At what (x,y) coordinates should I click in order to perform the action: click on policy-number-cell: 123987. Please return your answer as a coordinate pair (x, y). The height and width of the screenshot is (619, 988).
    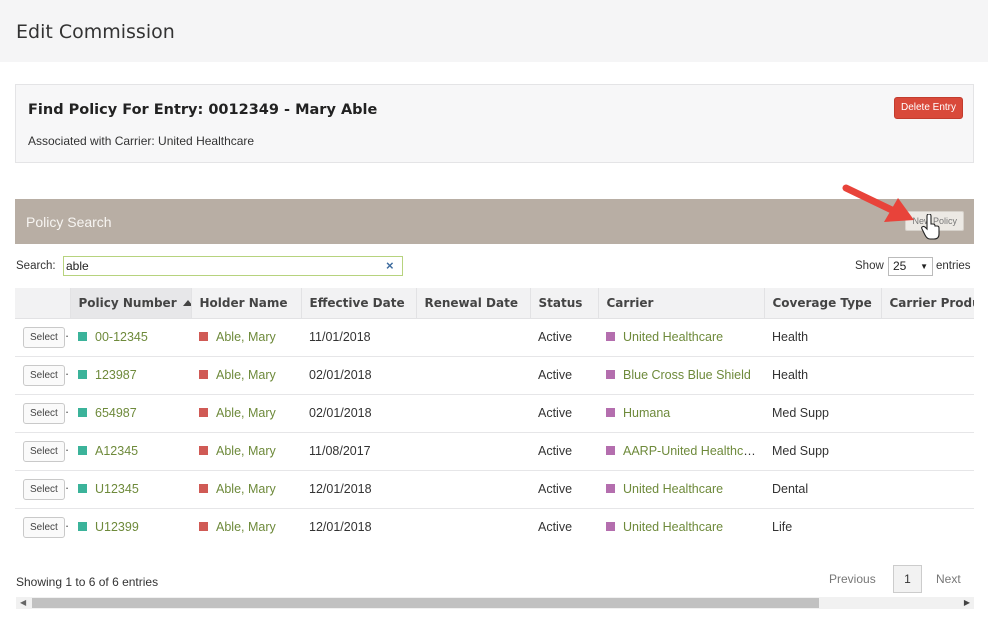
    Looking at the image, I should click on (130, 375).